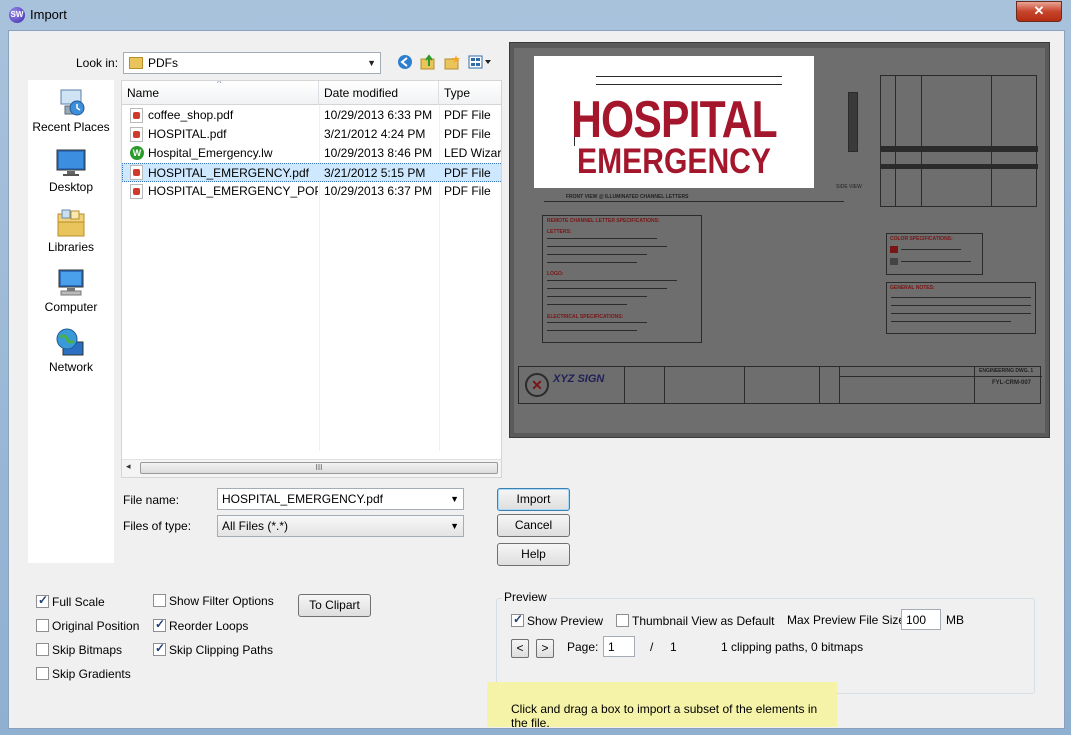  Describe the element at coordinates (673, 647) in the screenshot. I see `page-total: 1` at that location.